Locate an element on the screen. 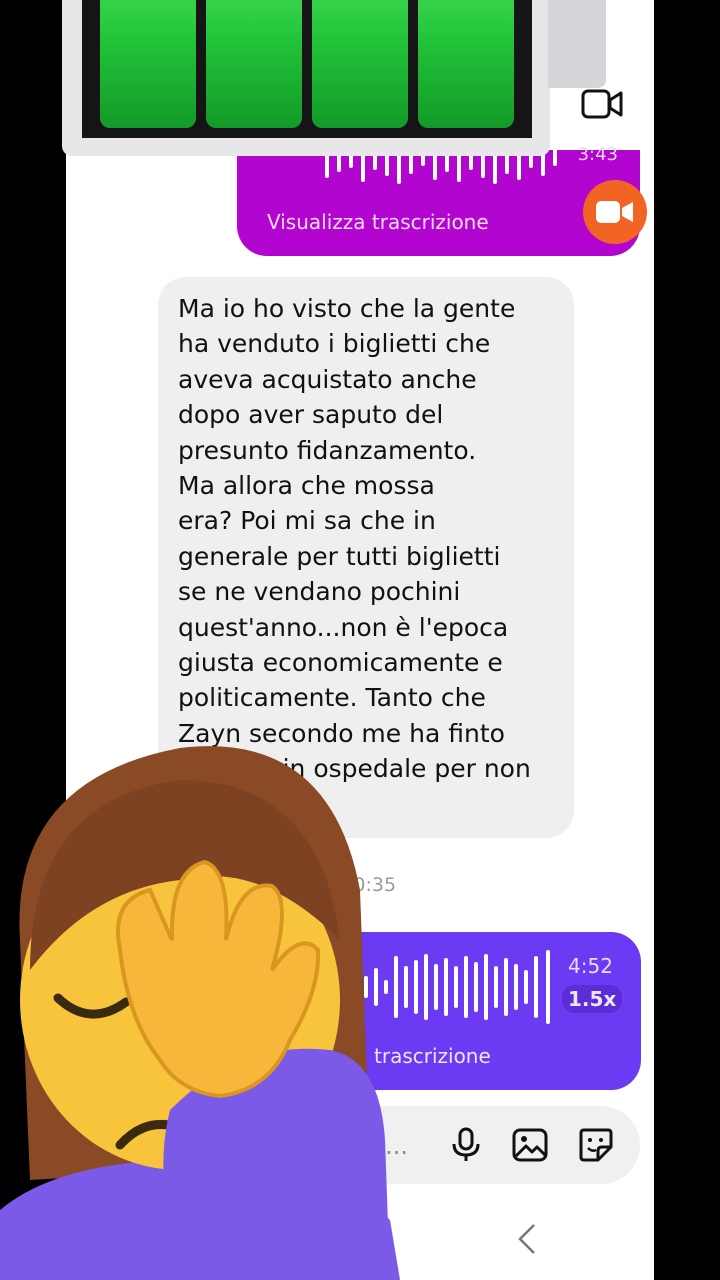  message-line: giusta economicamente e is located at coordinates (340, 663).